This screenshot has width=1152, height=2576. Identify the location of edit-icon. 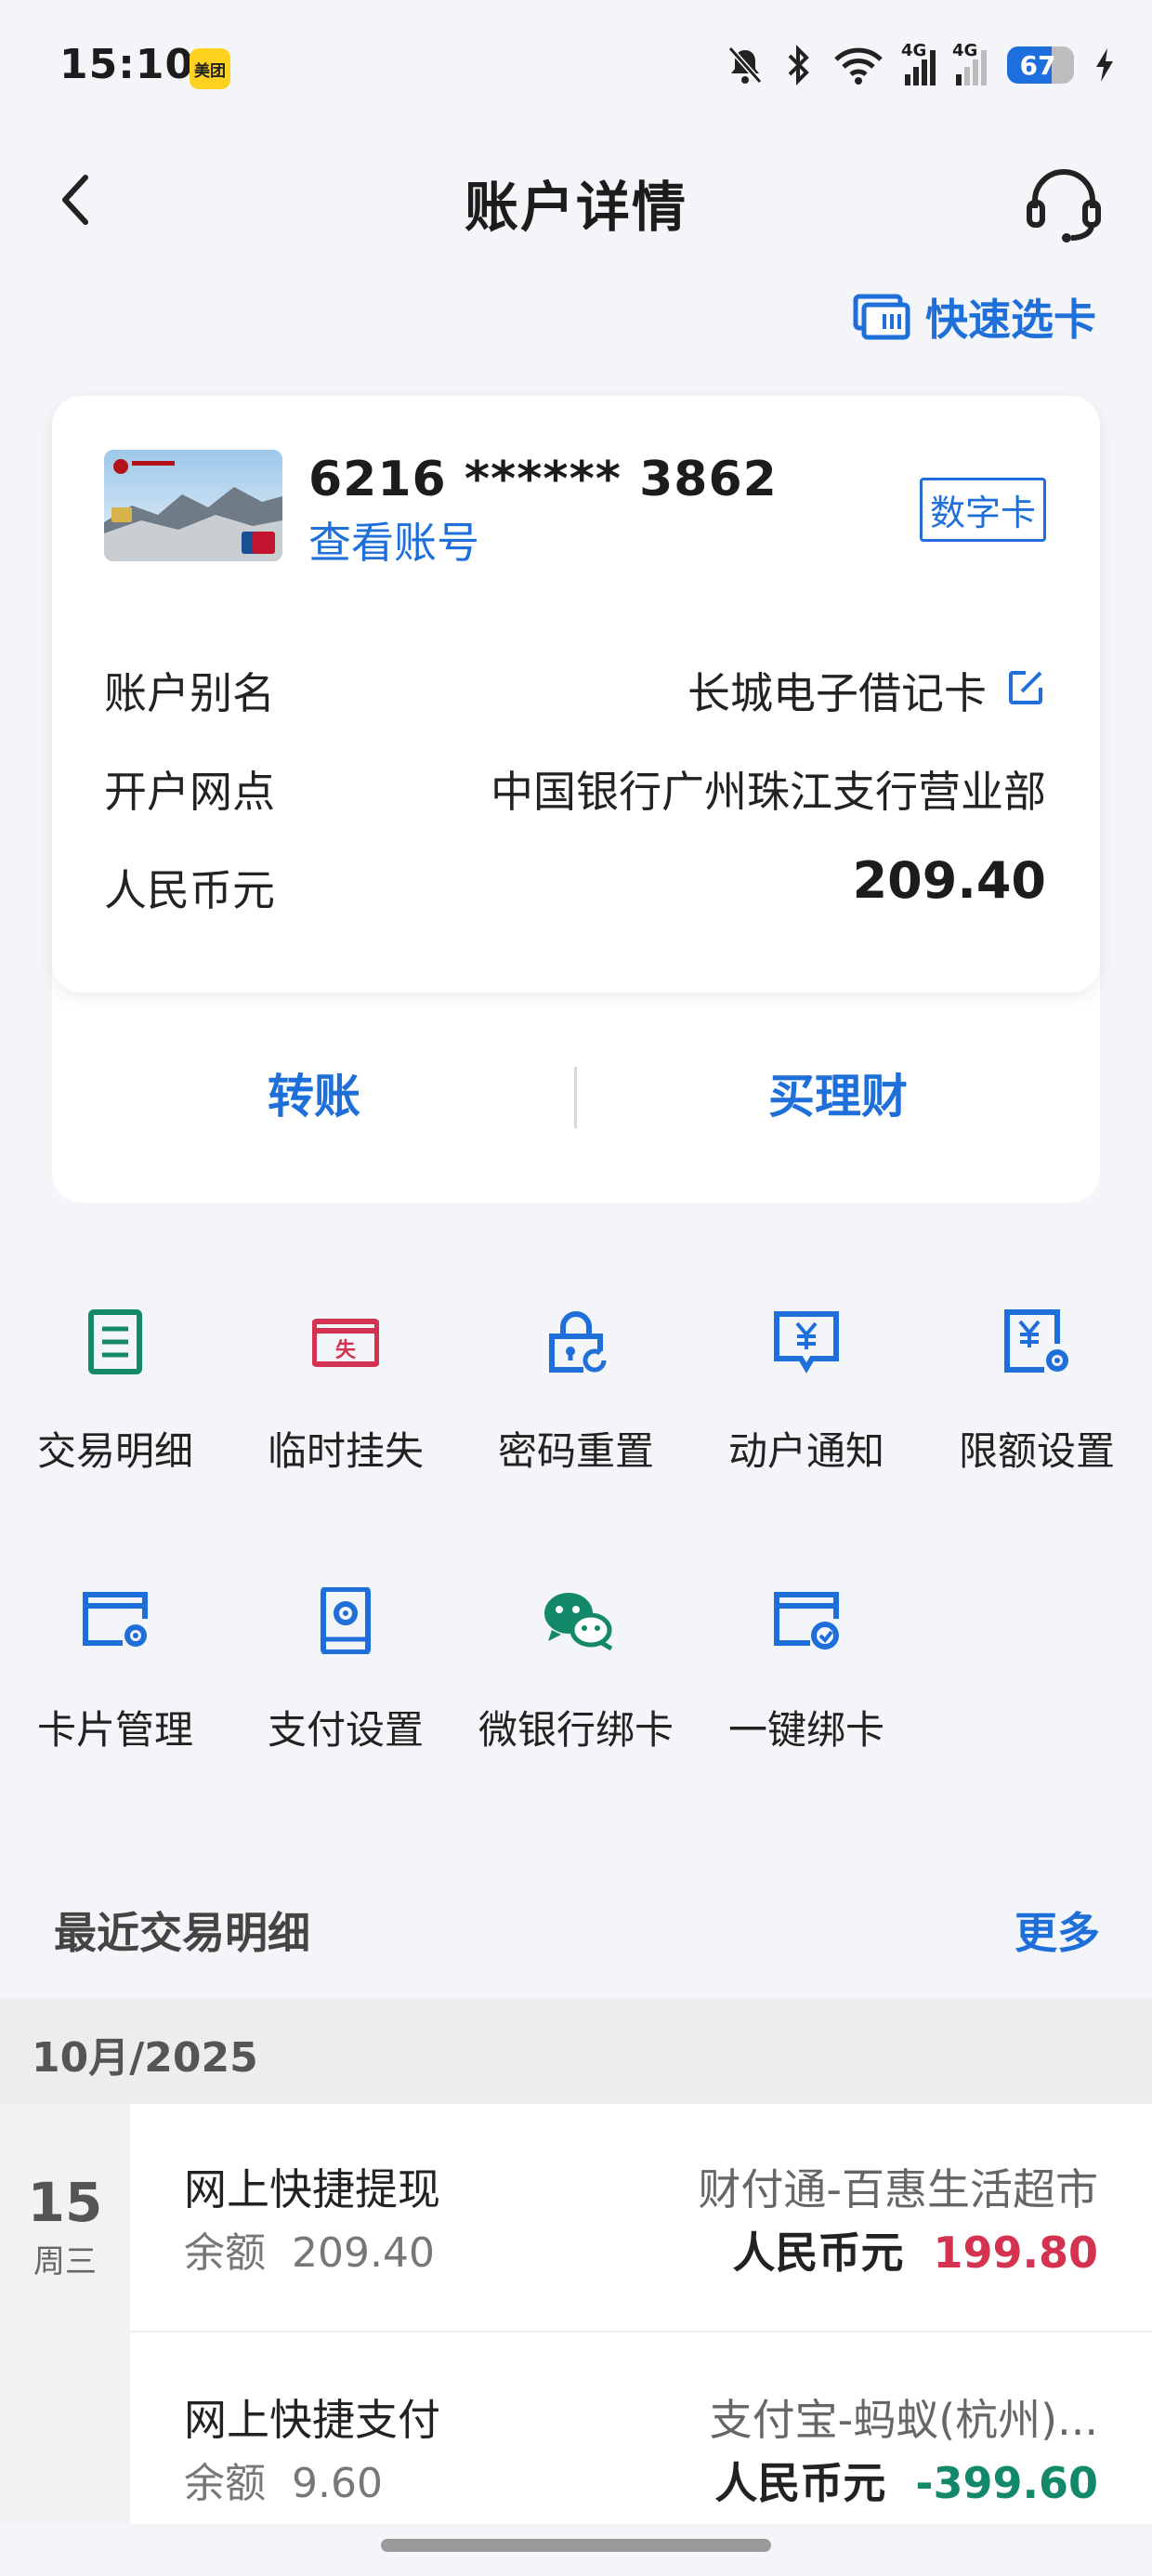
(1025, 687).